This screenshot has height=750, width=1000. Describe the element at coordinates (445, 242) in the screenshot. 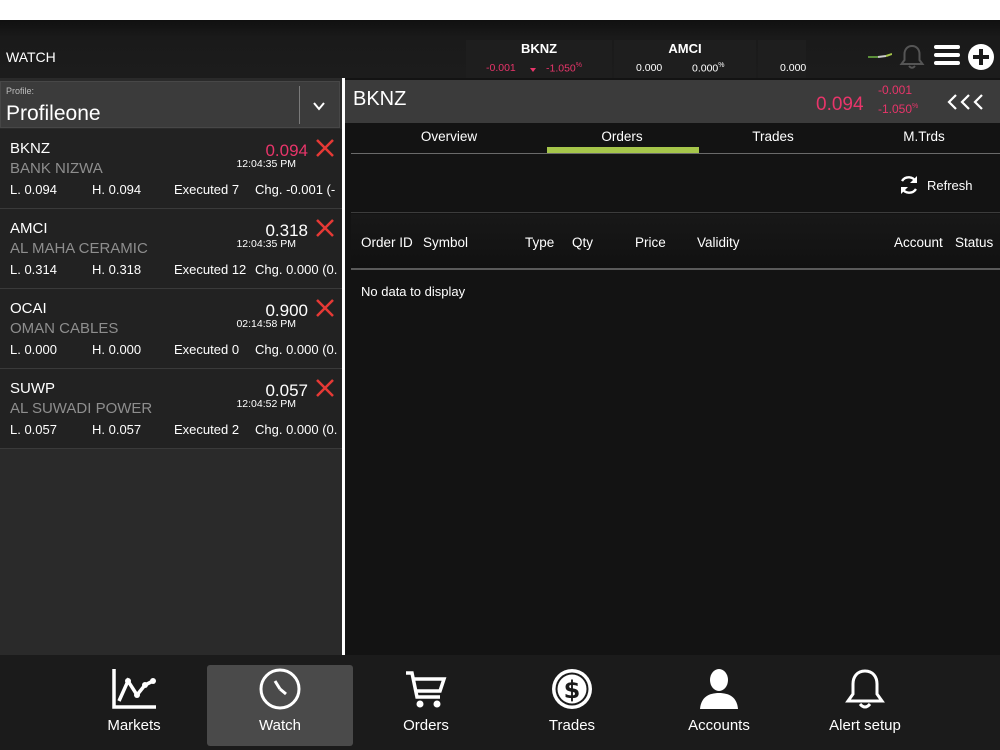

I see `column-symbol: Symbol` at that location.